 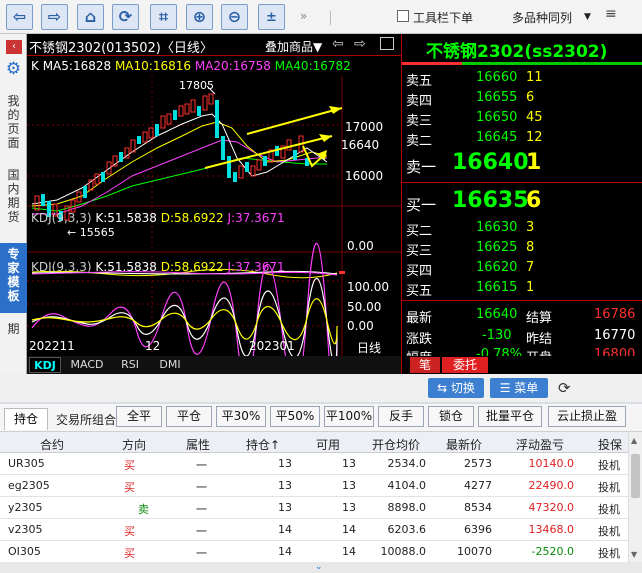 I want to click on cell-pnl: -2520.0, so click(x=552, y=551).